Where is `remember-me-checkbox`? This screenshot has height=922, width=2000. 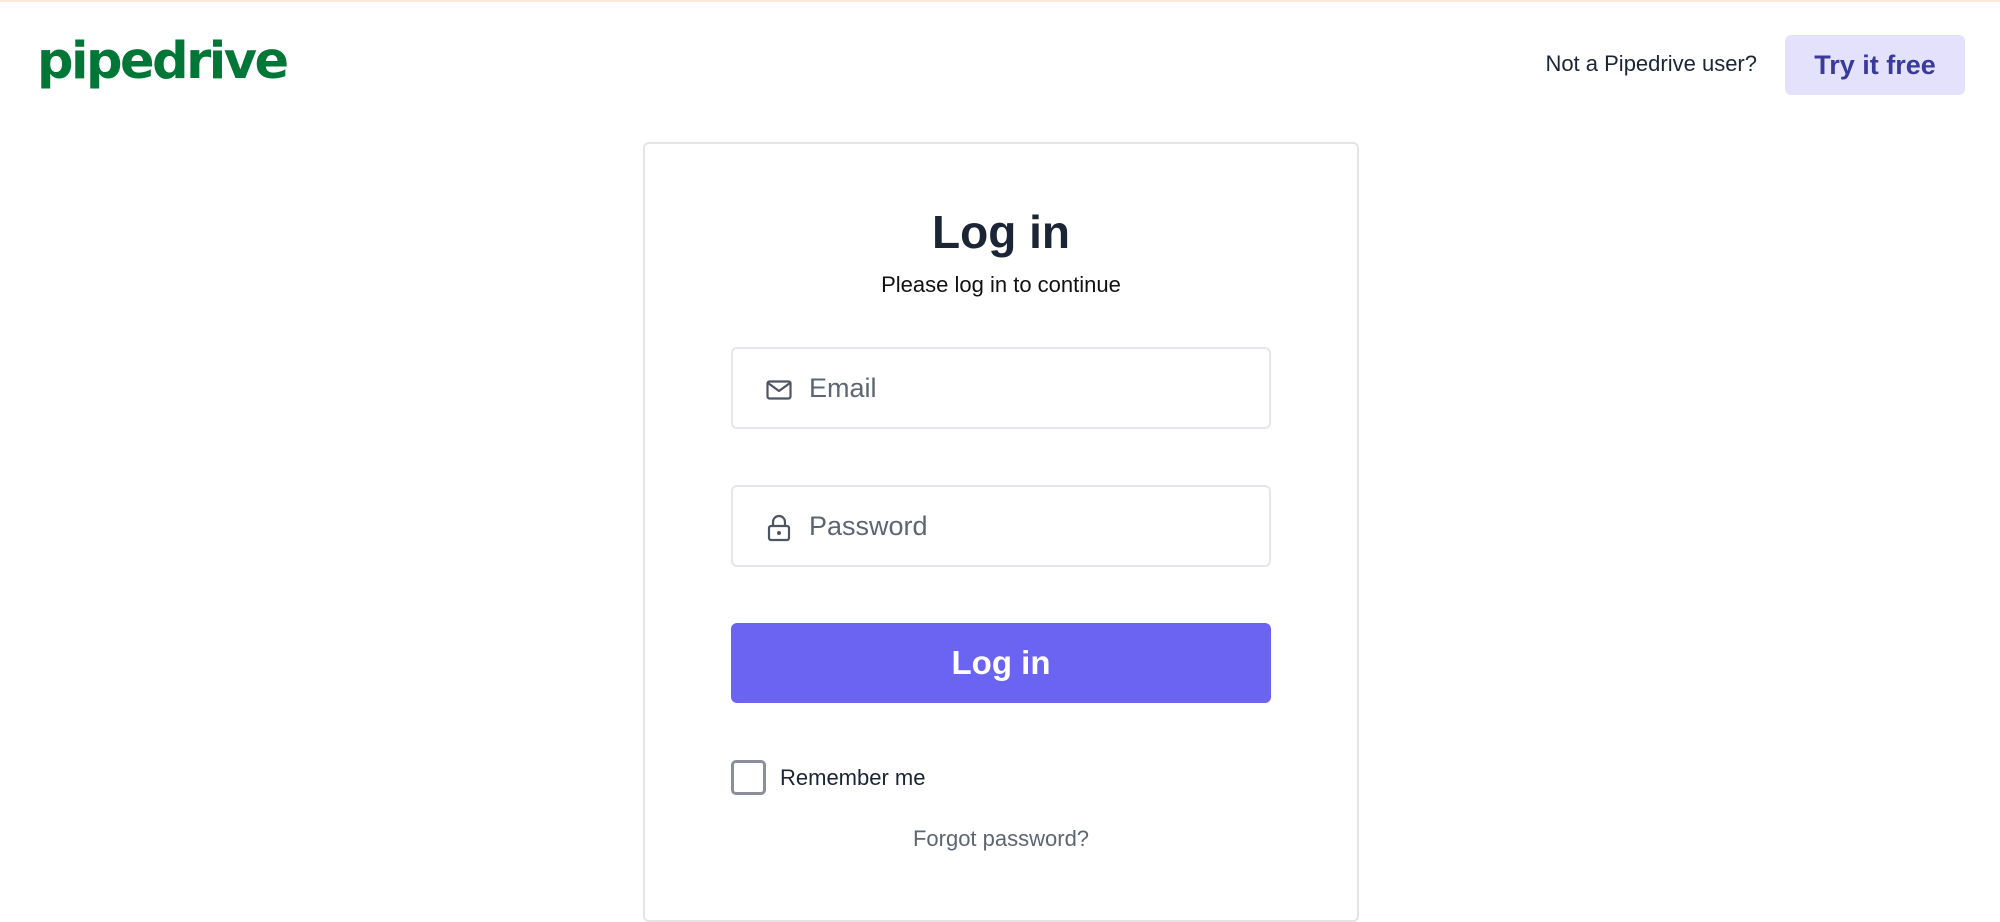 remember-me-checkbox is located at coordinates (748, 777).